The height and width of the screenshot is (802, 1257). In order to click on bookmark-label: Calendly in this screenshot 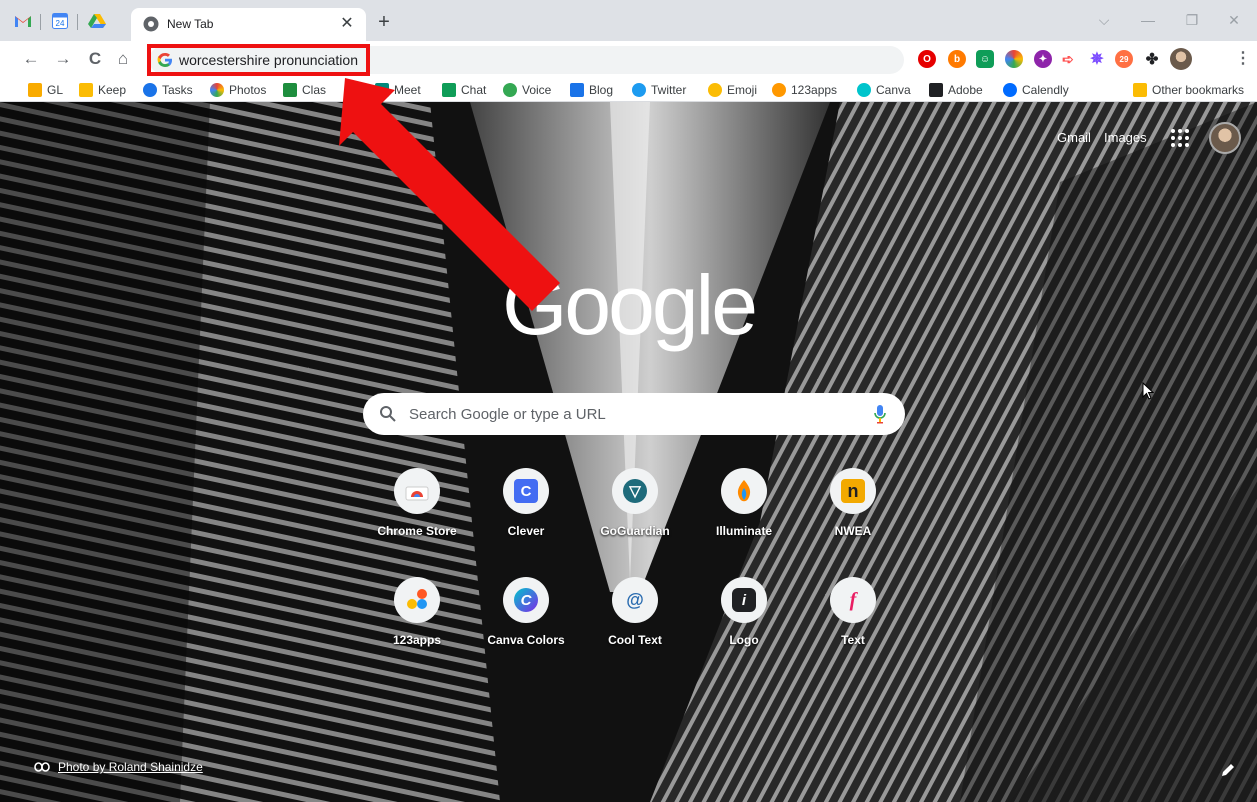, I will do `click(1045, 90)`.